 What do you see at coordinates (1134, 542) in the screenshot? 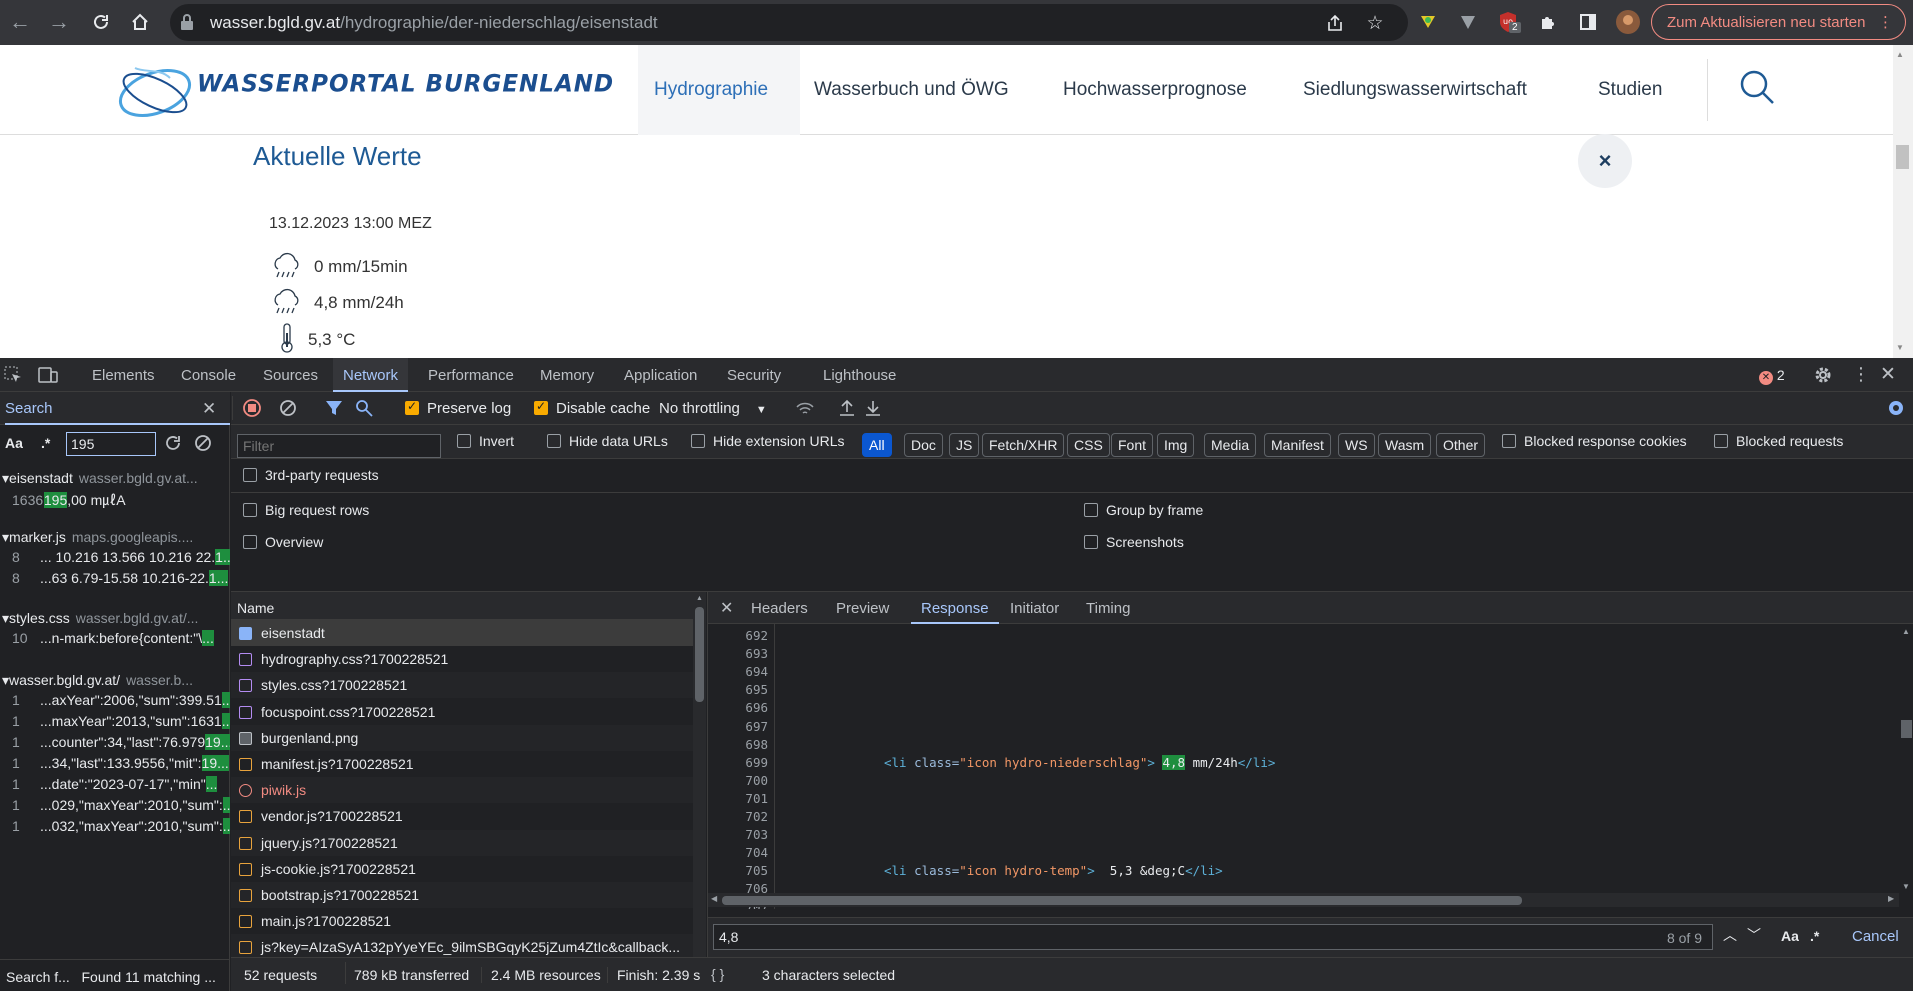
I see `screenshots-checkbox: Screenshots` at bounding box center [1134, 542].